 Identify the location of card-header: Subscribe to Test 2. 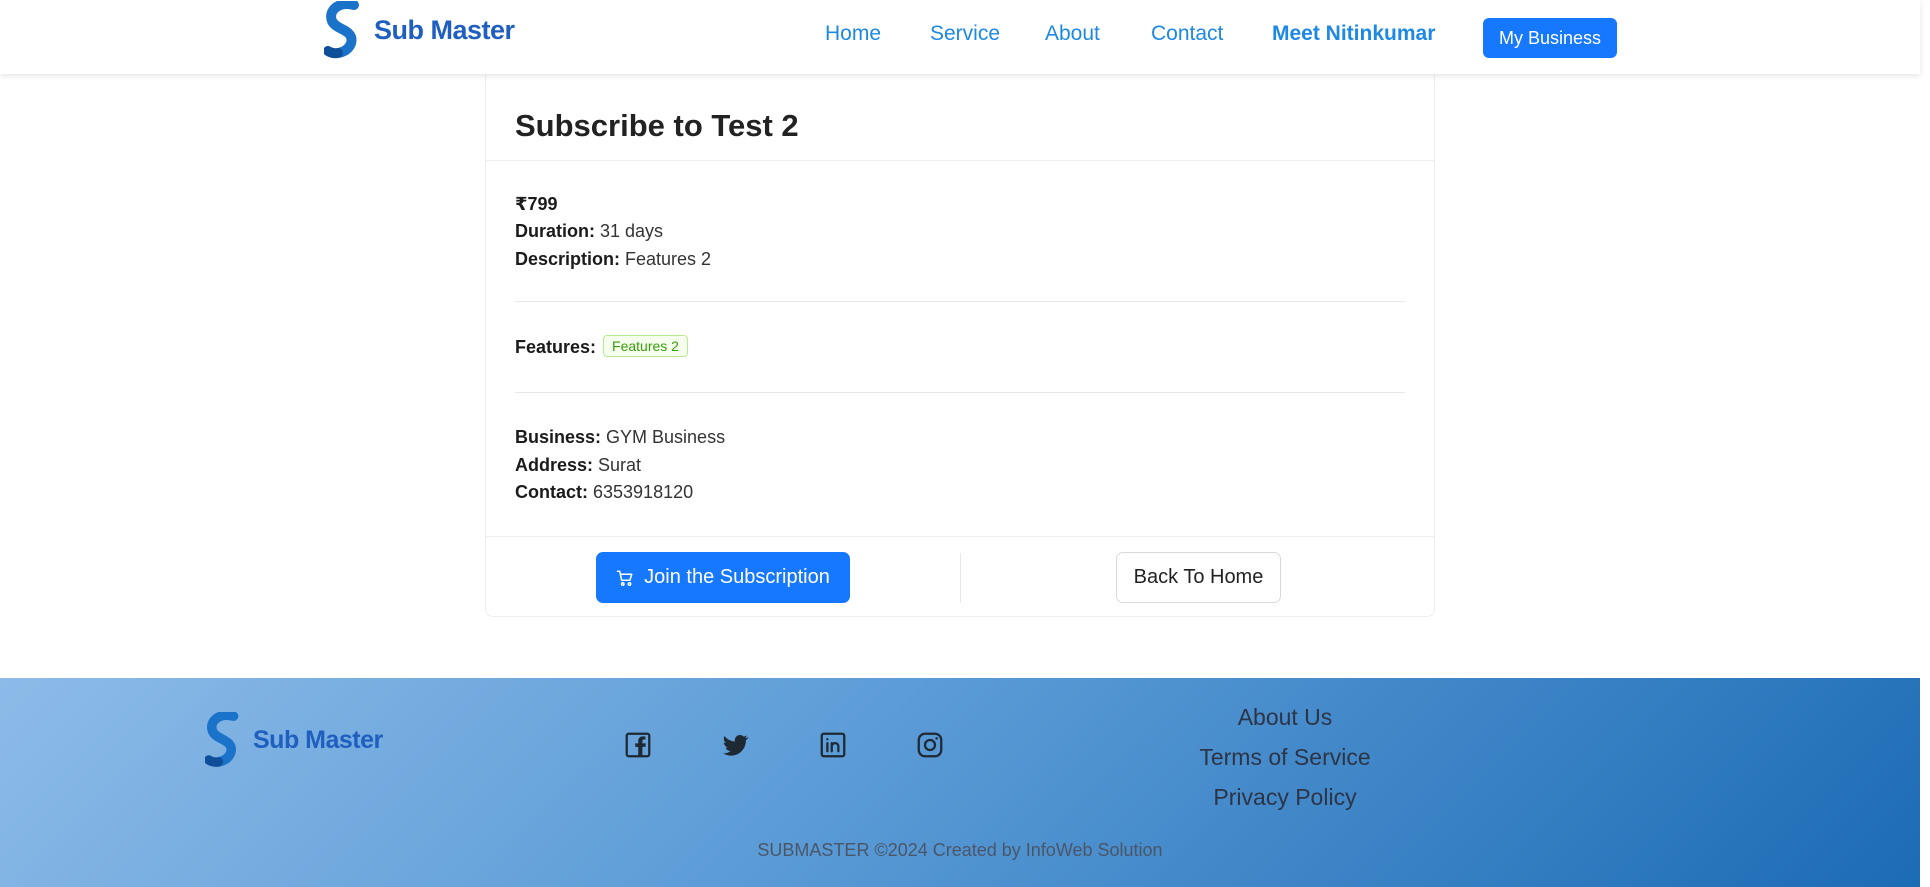
(960, 117).